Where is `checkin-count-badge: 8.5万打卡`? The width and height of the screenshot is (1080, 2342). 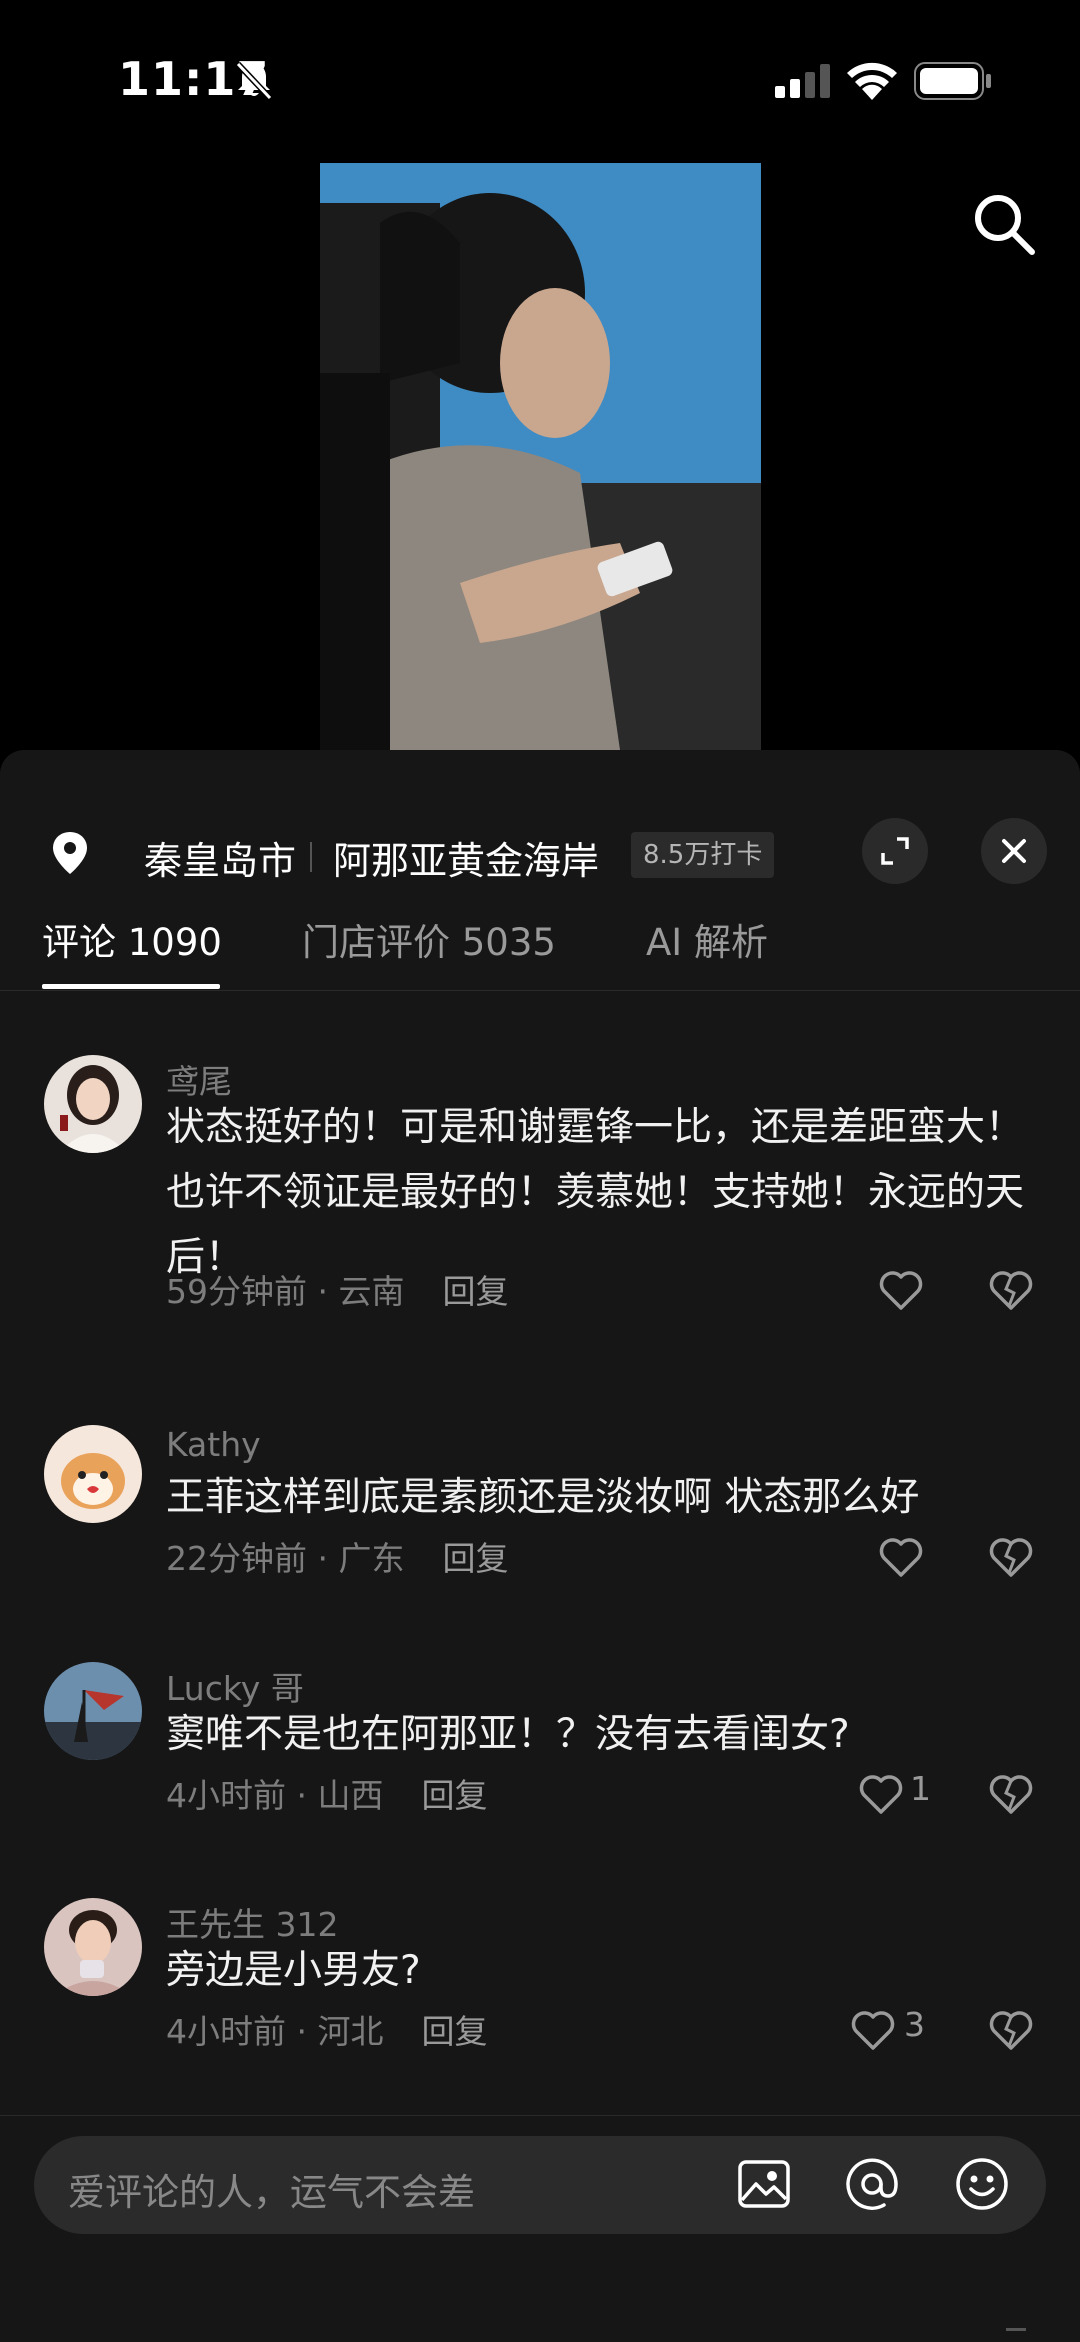 checkin-count-badge: 8.5万打卡 is located at coordinates (703, 855).